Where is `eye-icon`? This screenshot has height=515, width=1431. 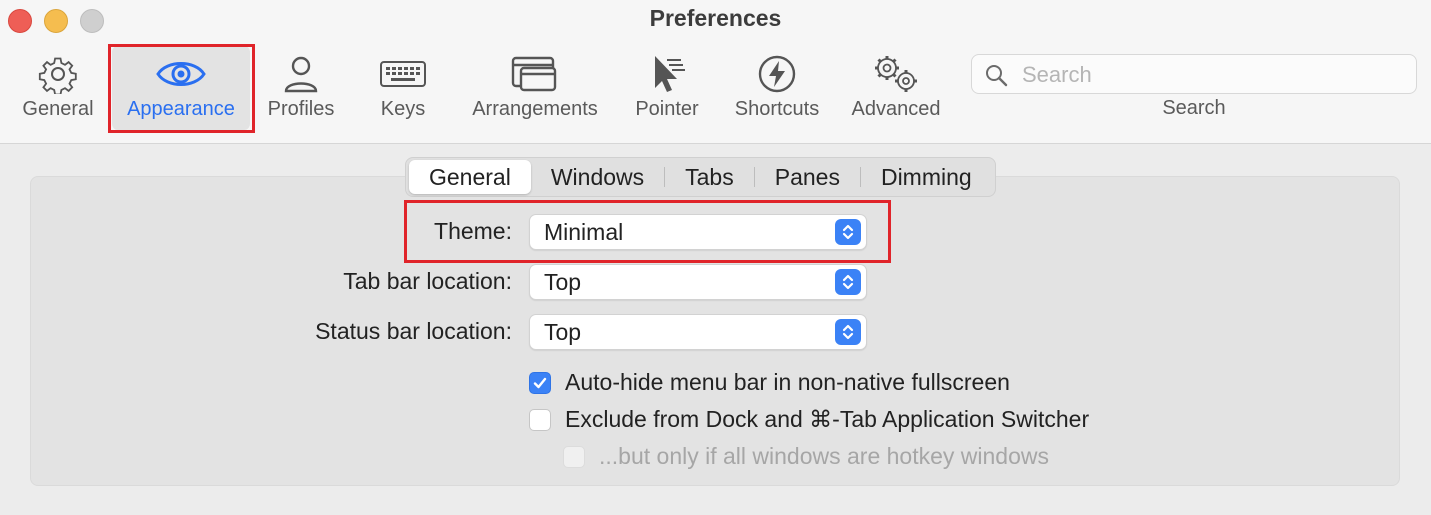 eye-icon is located at coordinates (181, 74).